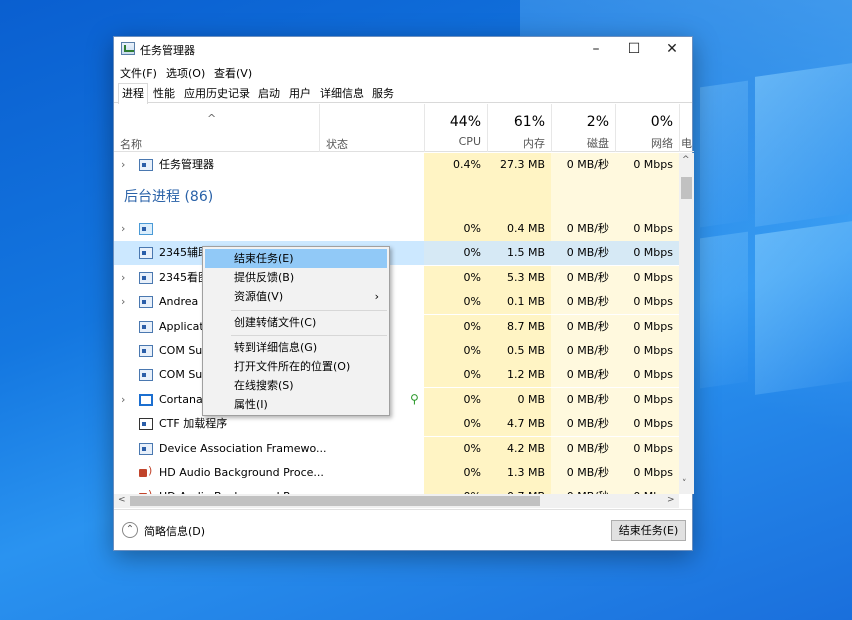 Image resolution: width=852 pixels, height=620 pixels. Describe the element at coordinates (583, 128) in the screenshot. I see `col-disk: 2% 磁盘` at that location.